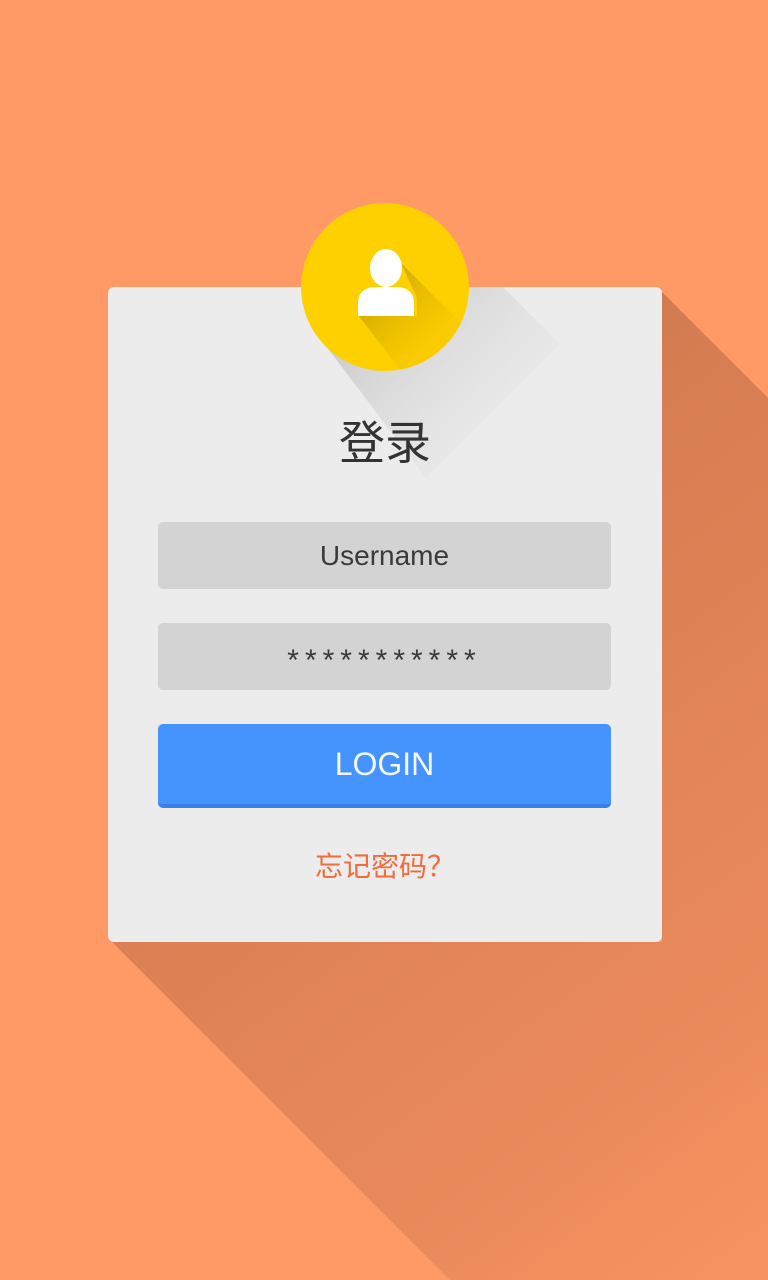  Describe the element at coordinates (413, 310) in the screenshot. I see `user-icon` at that location.